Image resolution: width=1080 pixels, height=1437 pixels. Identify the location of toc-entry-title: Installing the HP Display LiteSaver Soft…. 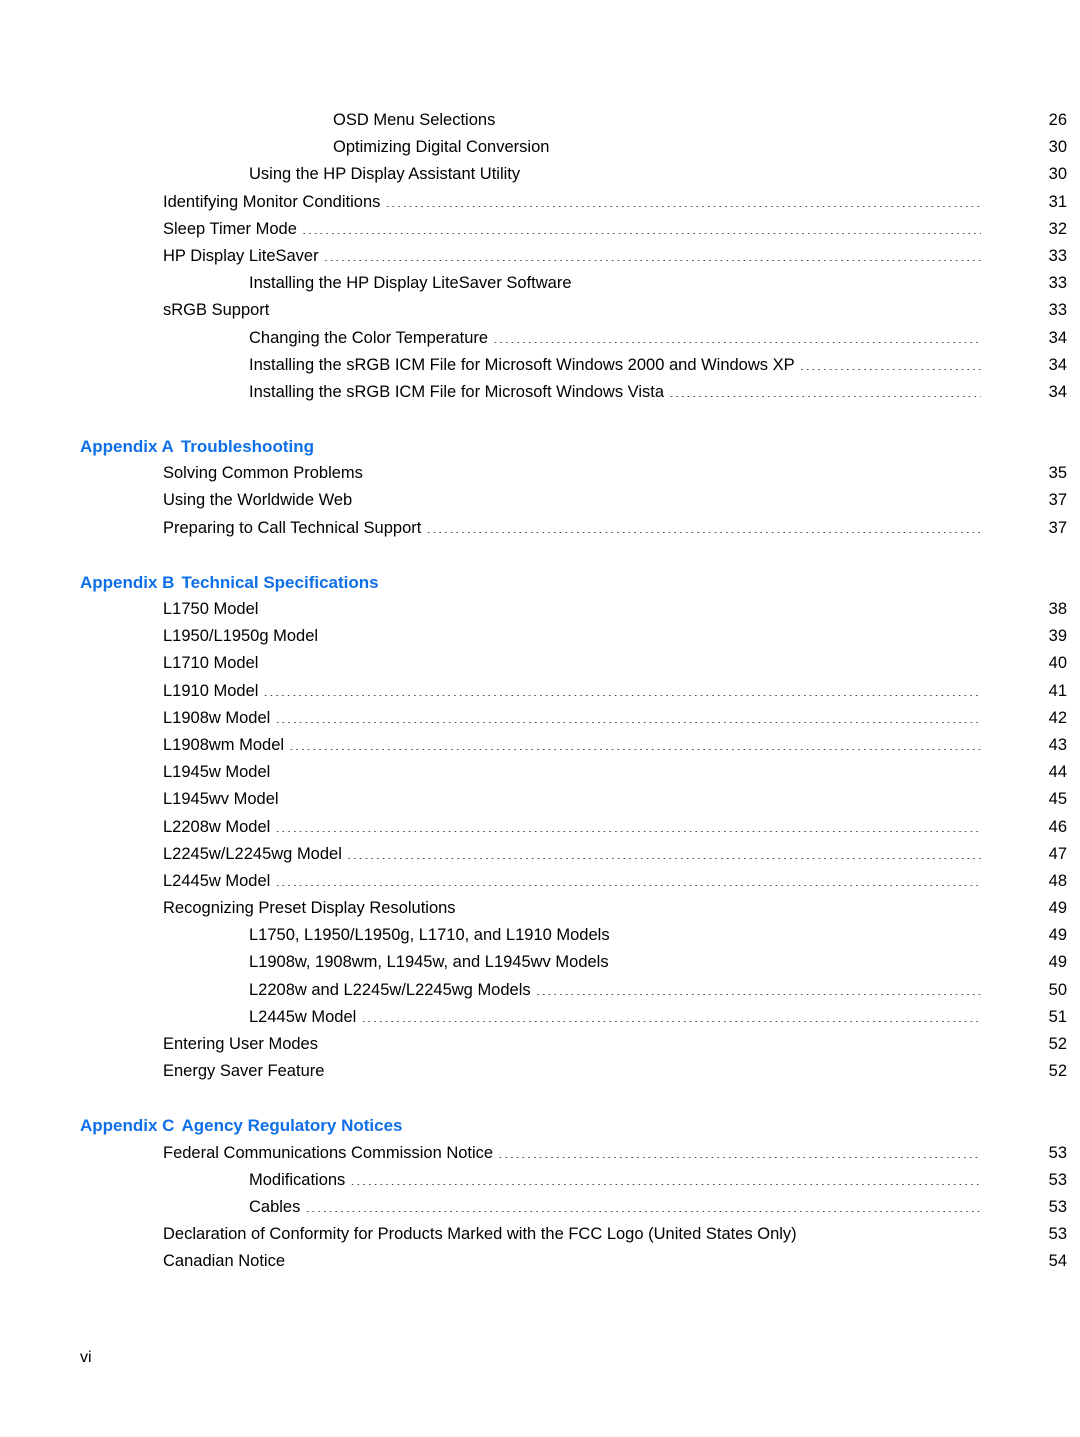
(410, 283).